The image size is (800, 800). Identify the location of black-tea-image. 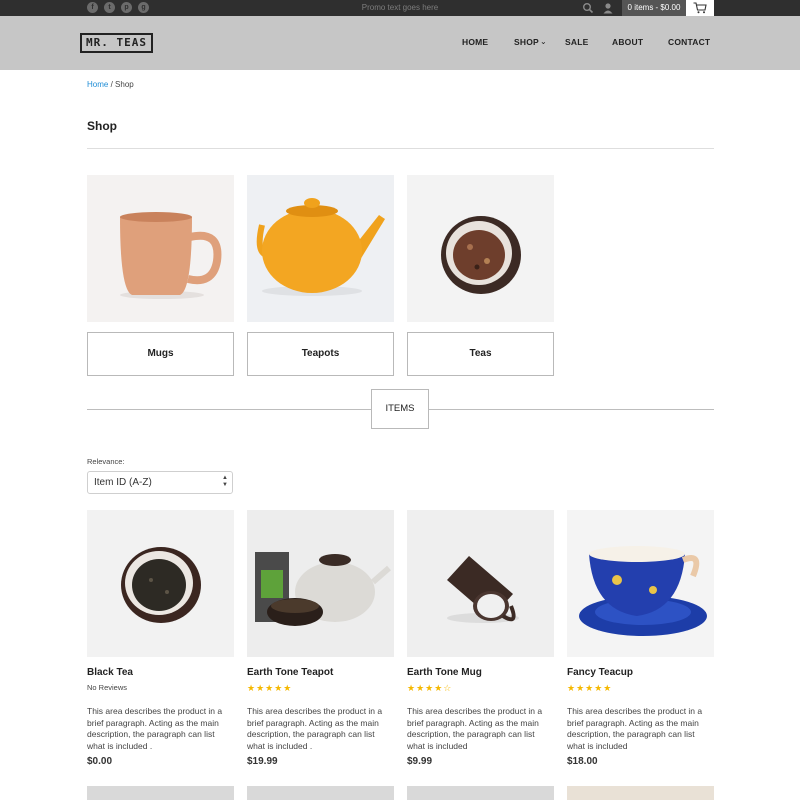
(160, 583).